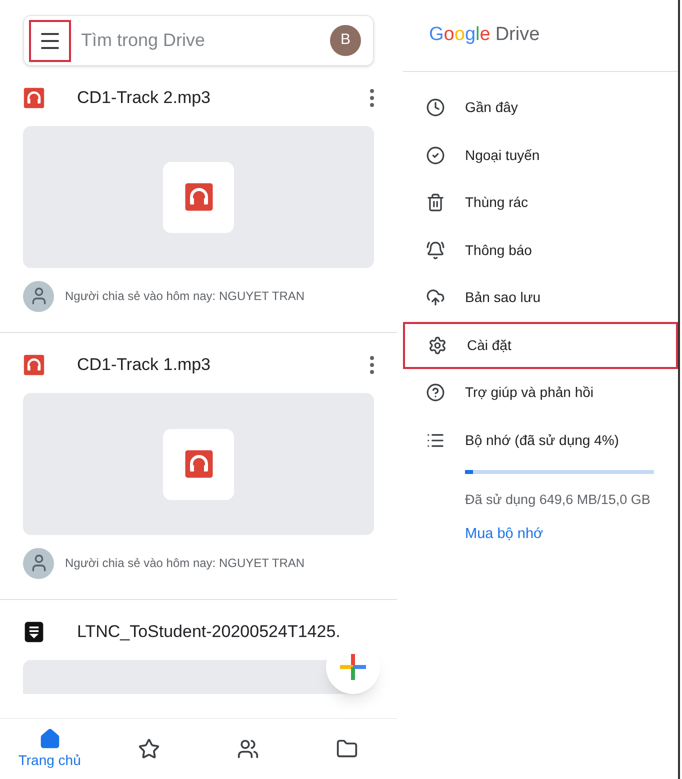 This screenshot has width=682, height=779. I want to click on google-drive-logo: Google Drive, so click(540, 36).